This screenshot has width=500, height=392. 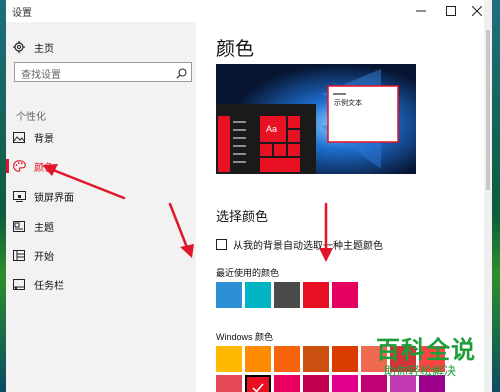 What do you see at coordinates (7, 166) in the screenshot?
I see `active-indicator` at bounding box center [7, 166].